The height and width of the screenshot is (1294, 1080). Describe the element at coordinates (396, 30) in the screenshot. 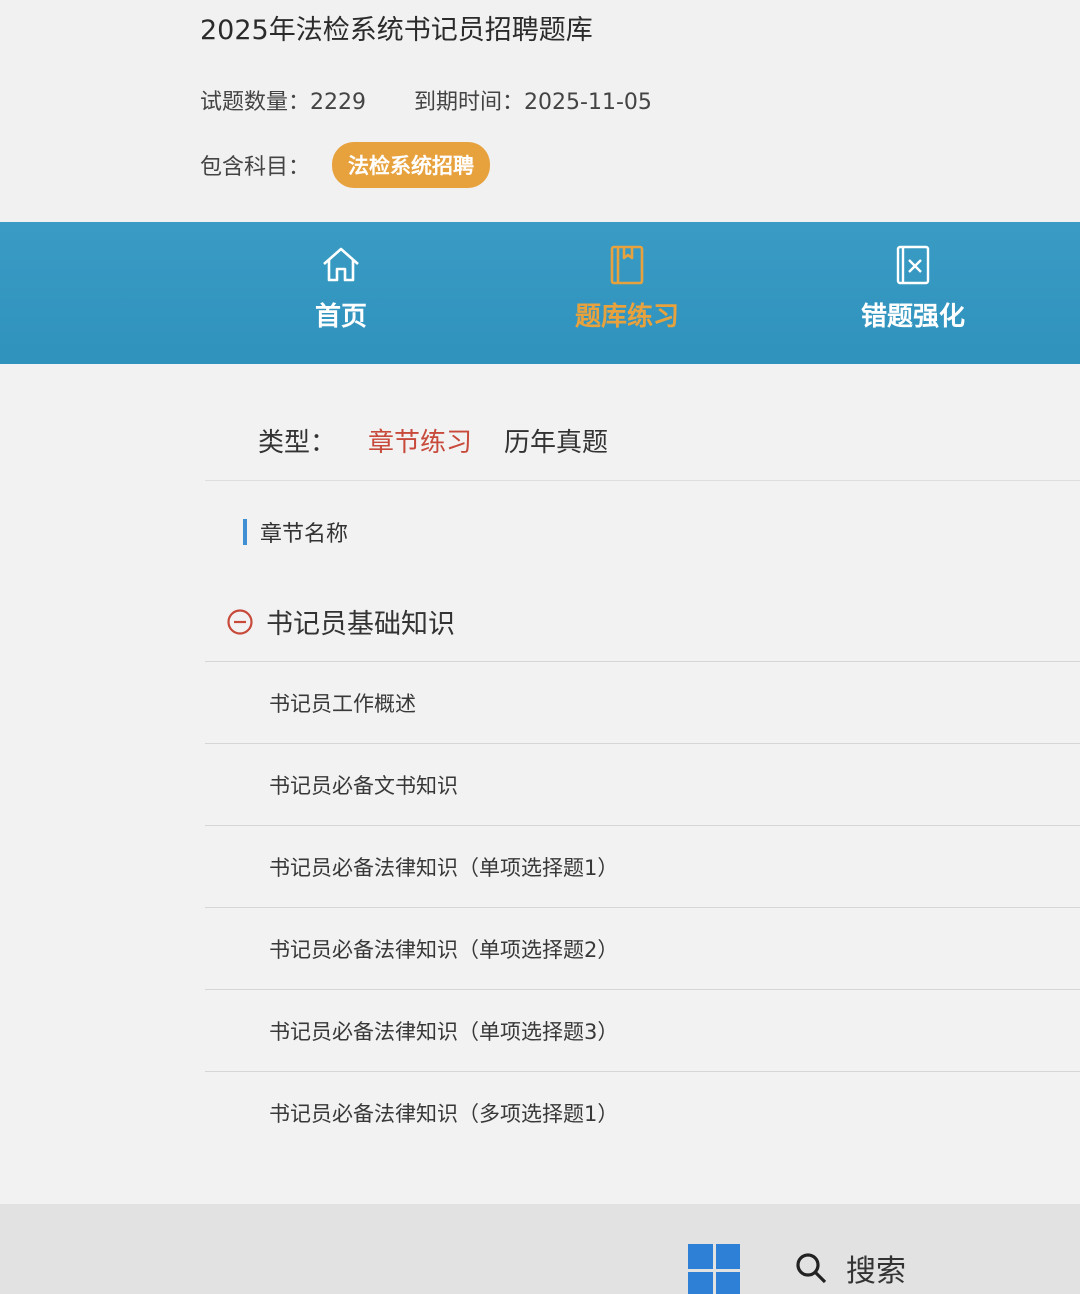

I see `page-title: 2025年法检系统书记员招聘题库` at that location.